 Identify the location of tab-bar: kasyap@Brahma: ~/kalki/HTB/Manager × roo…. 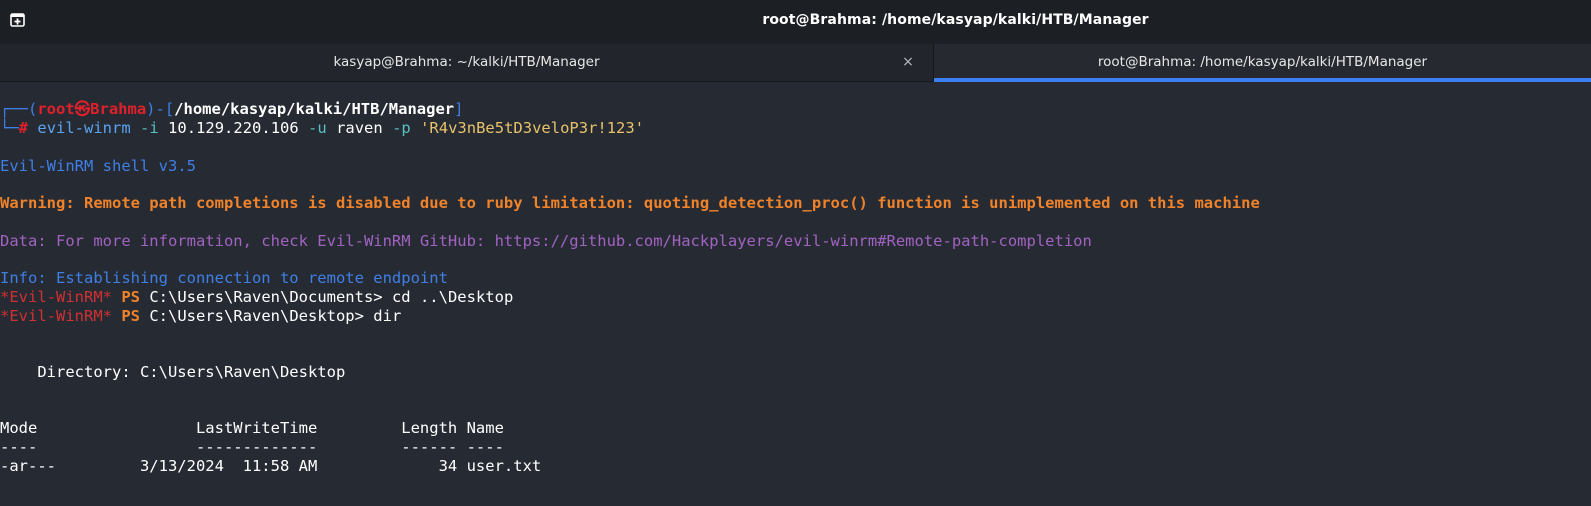
(795, 63).